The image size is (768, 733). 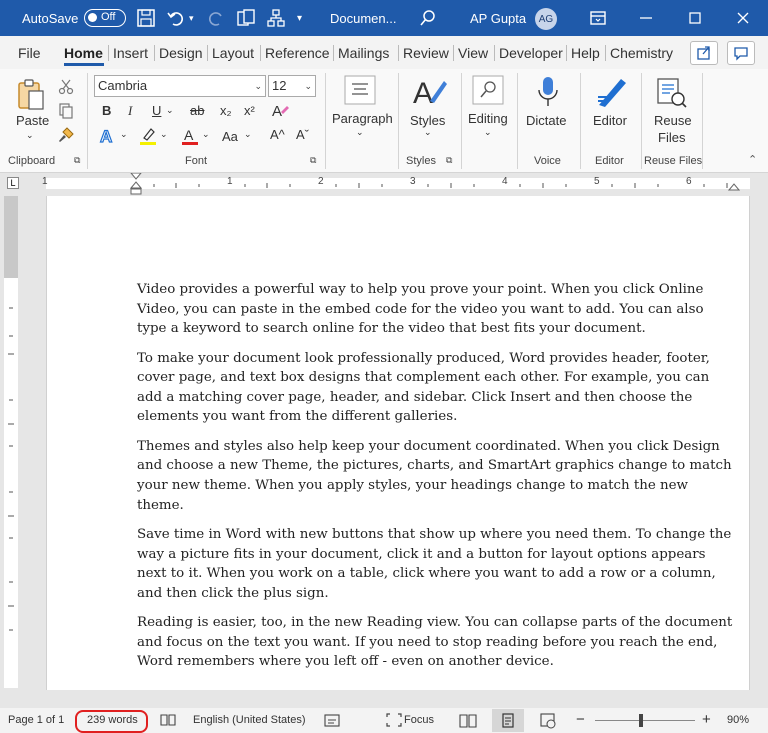 I want to click on ruler-mark: 4, so click(x=505, y=181).